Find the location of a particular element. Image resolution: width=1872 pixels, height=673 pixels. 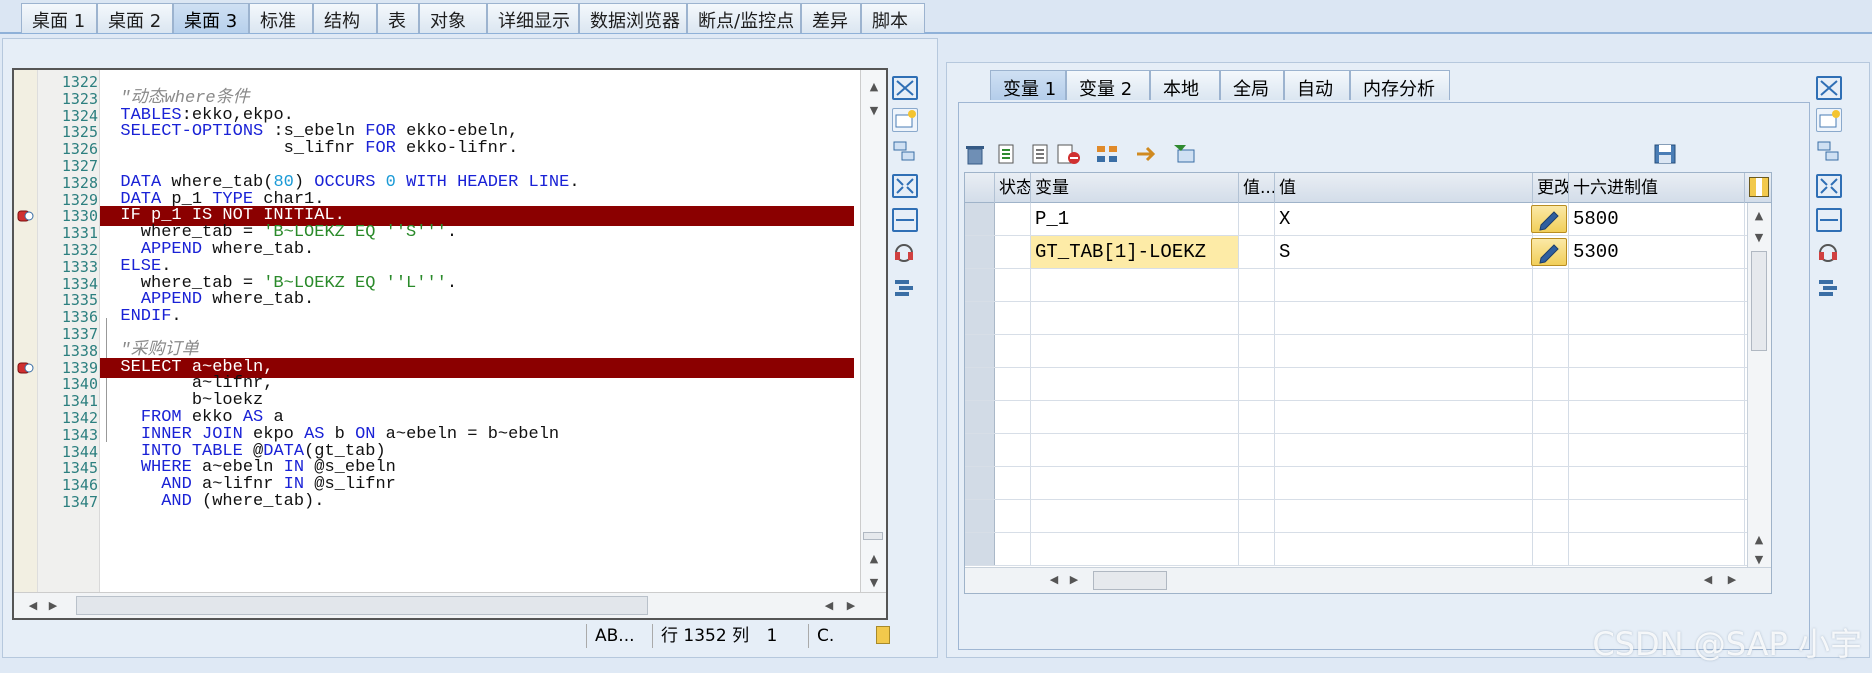

tab-table: 表 is located at coordinates (398, 18).